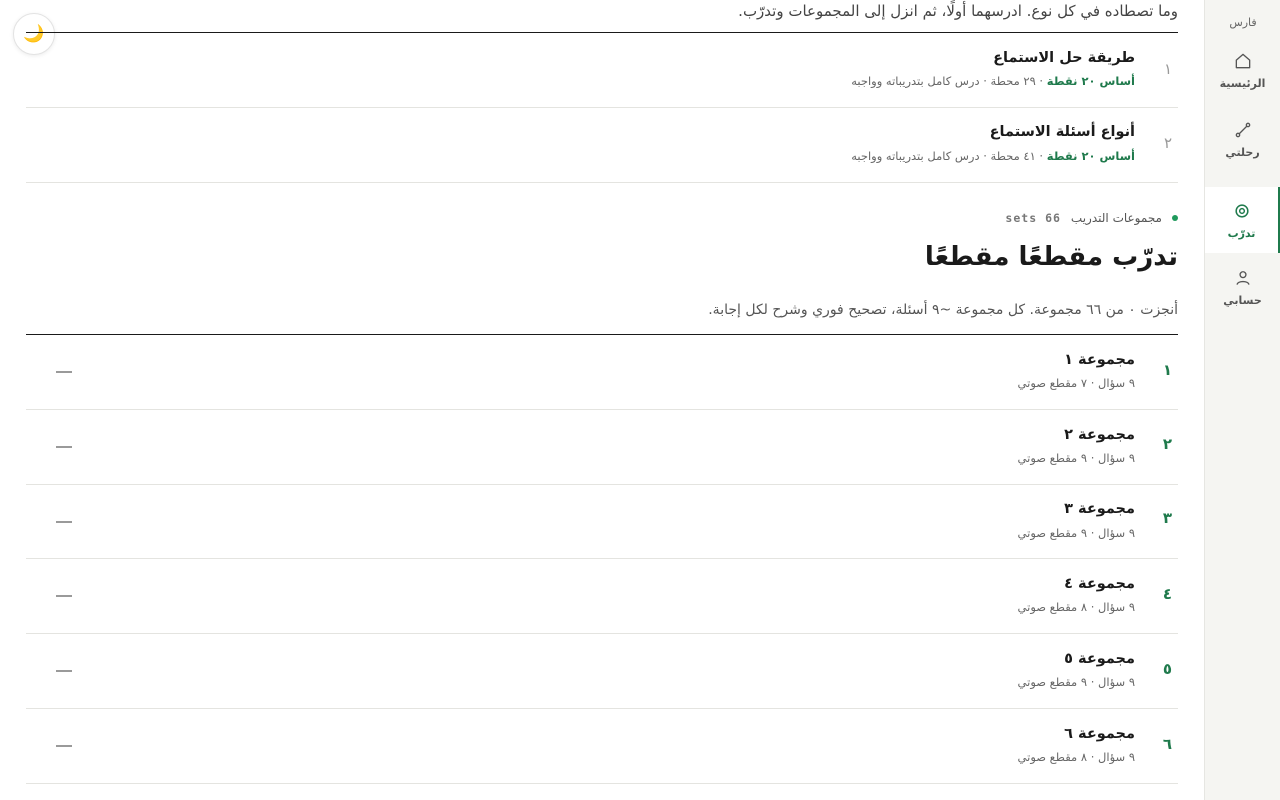  Describe the element at coordinates (1241, 233) in the screenshot. I see `nav-practice-label: تدرّب` at that location.